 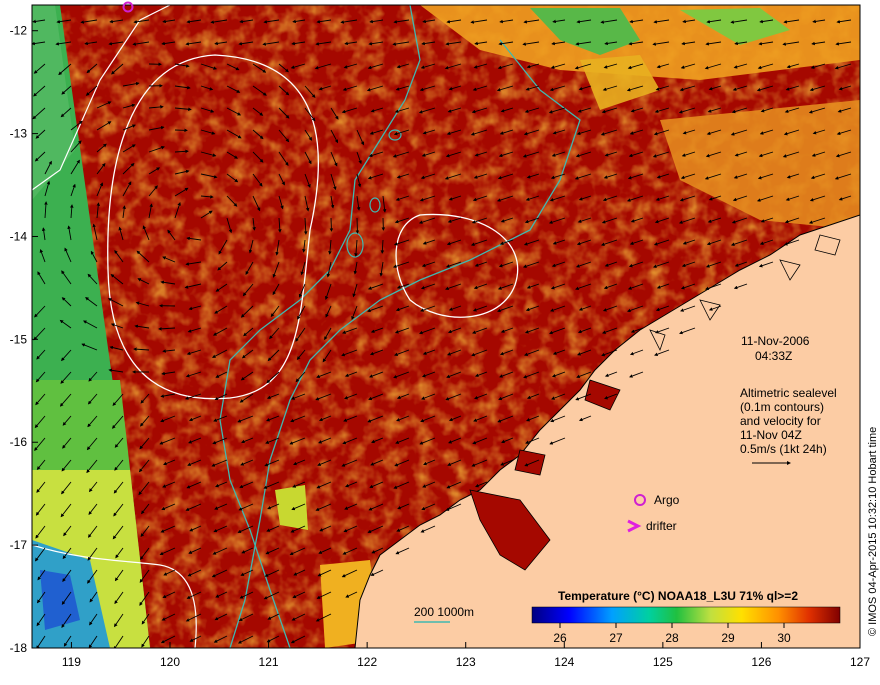 I want to click on info-line-4: 11-Nov 04Z, so click(x=771, y=435).